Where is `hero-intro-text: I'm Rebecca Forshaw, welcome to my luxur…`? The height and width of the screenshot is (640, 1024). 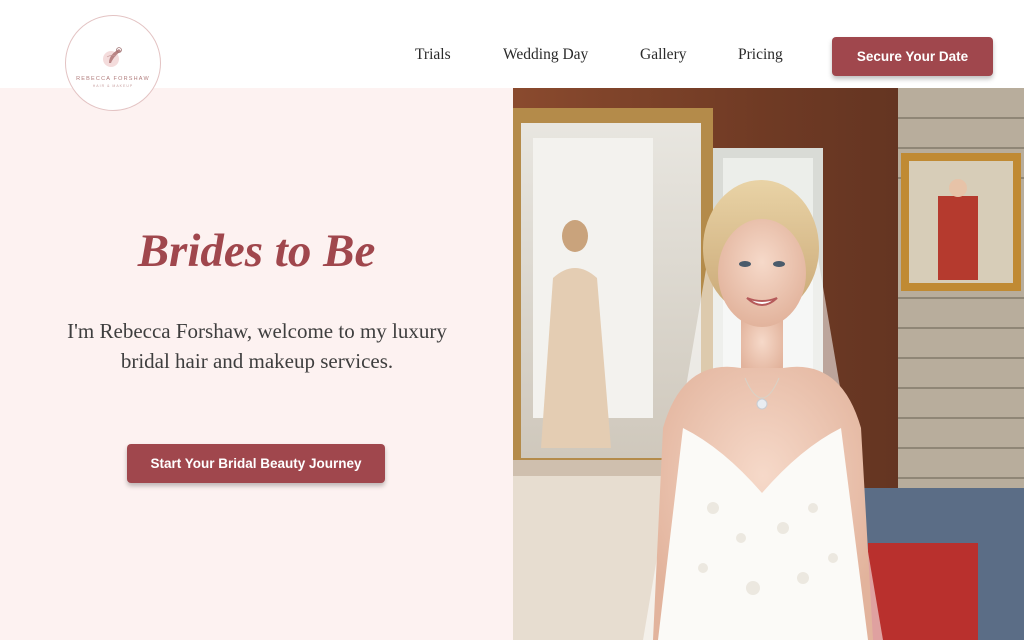
hero-intro-text: I'm Rebecca Forshaw, welcome to my luxur… is located at coordinates (257, 346).